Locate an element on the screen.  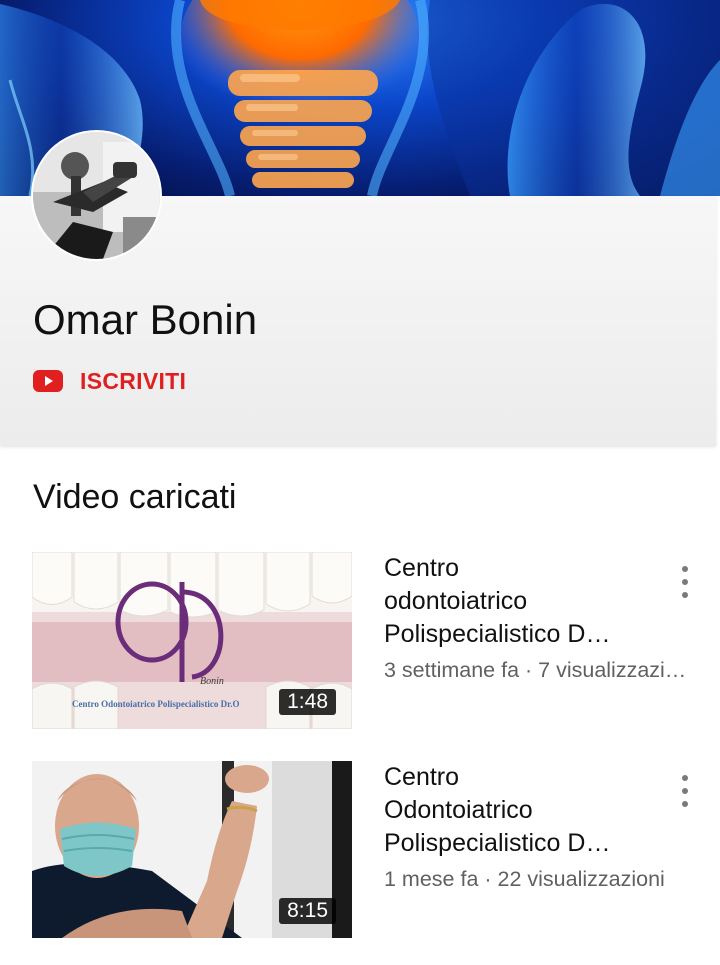
channel-name: Omar Bonin is located at coordinates (145, 319).